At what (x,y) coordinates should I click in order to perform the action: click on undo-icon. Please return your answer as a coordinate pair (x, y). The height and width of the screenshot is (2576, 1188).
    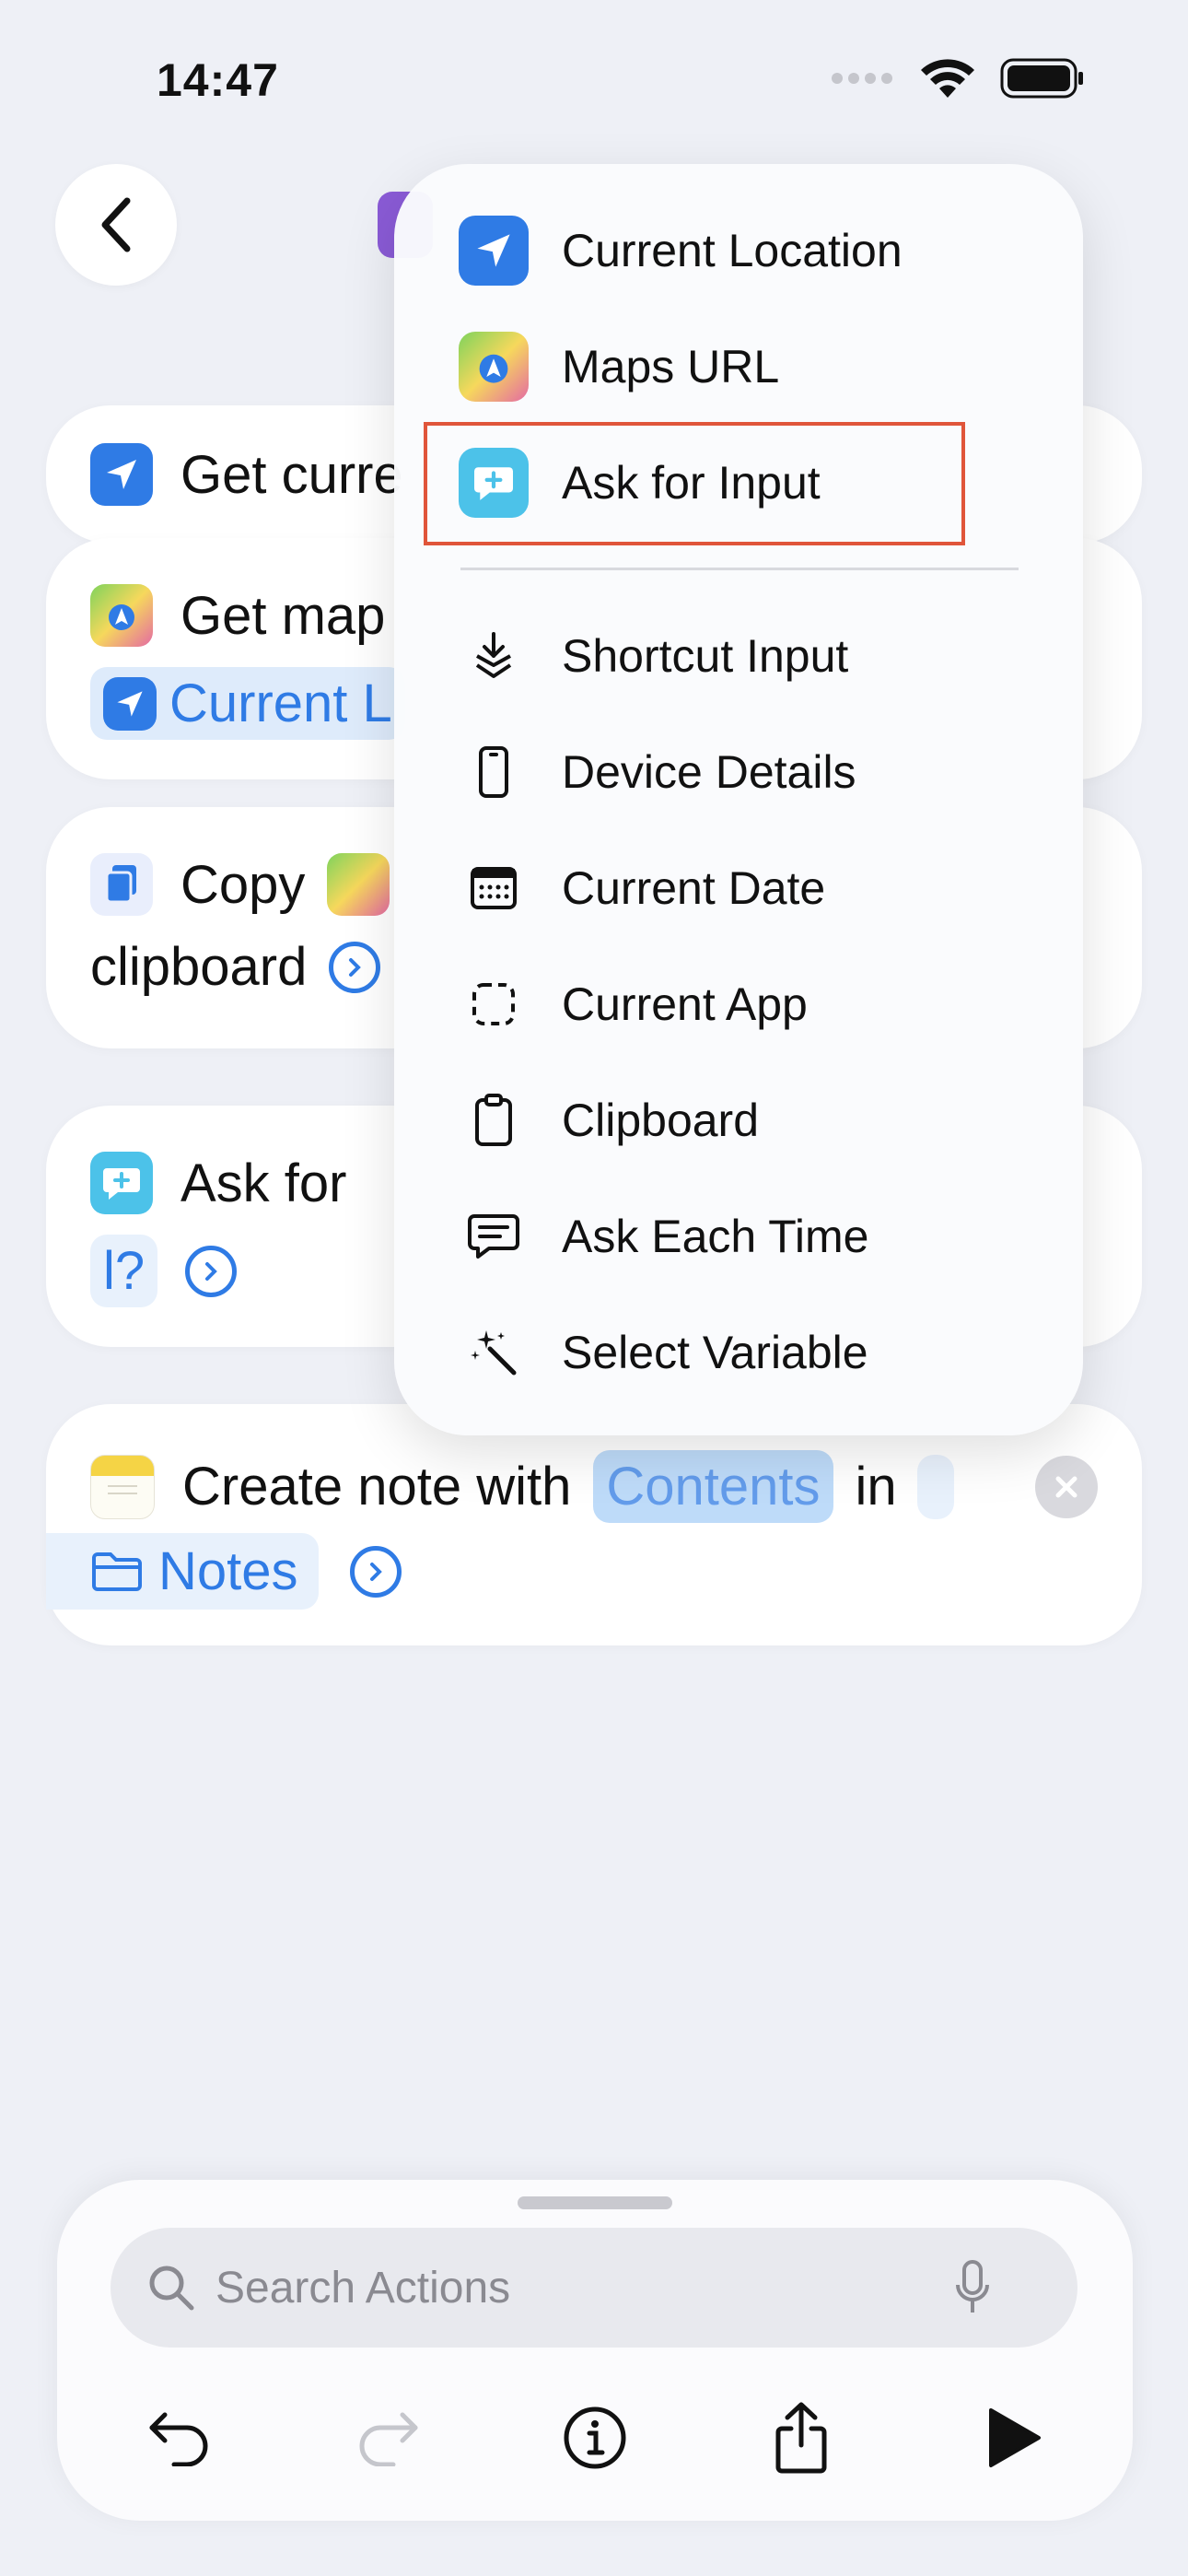
    Looking at the image, I should click on (178, 2439).